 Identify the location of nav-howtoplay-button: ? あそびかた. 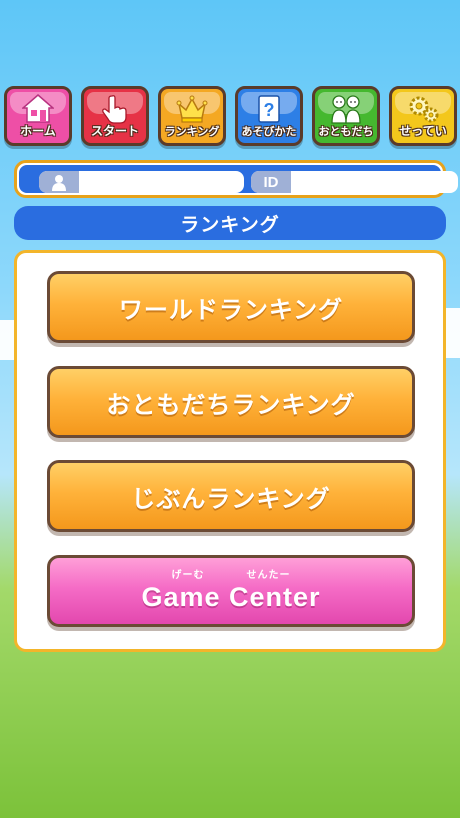
(269, 116).